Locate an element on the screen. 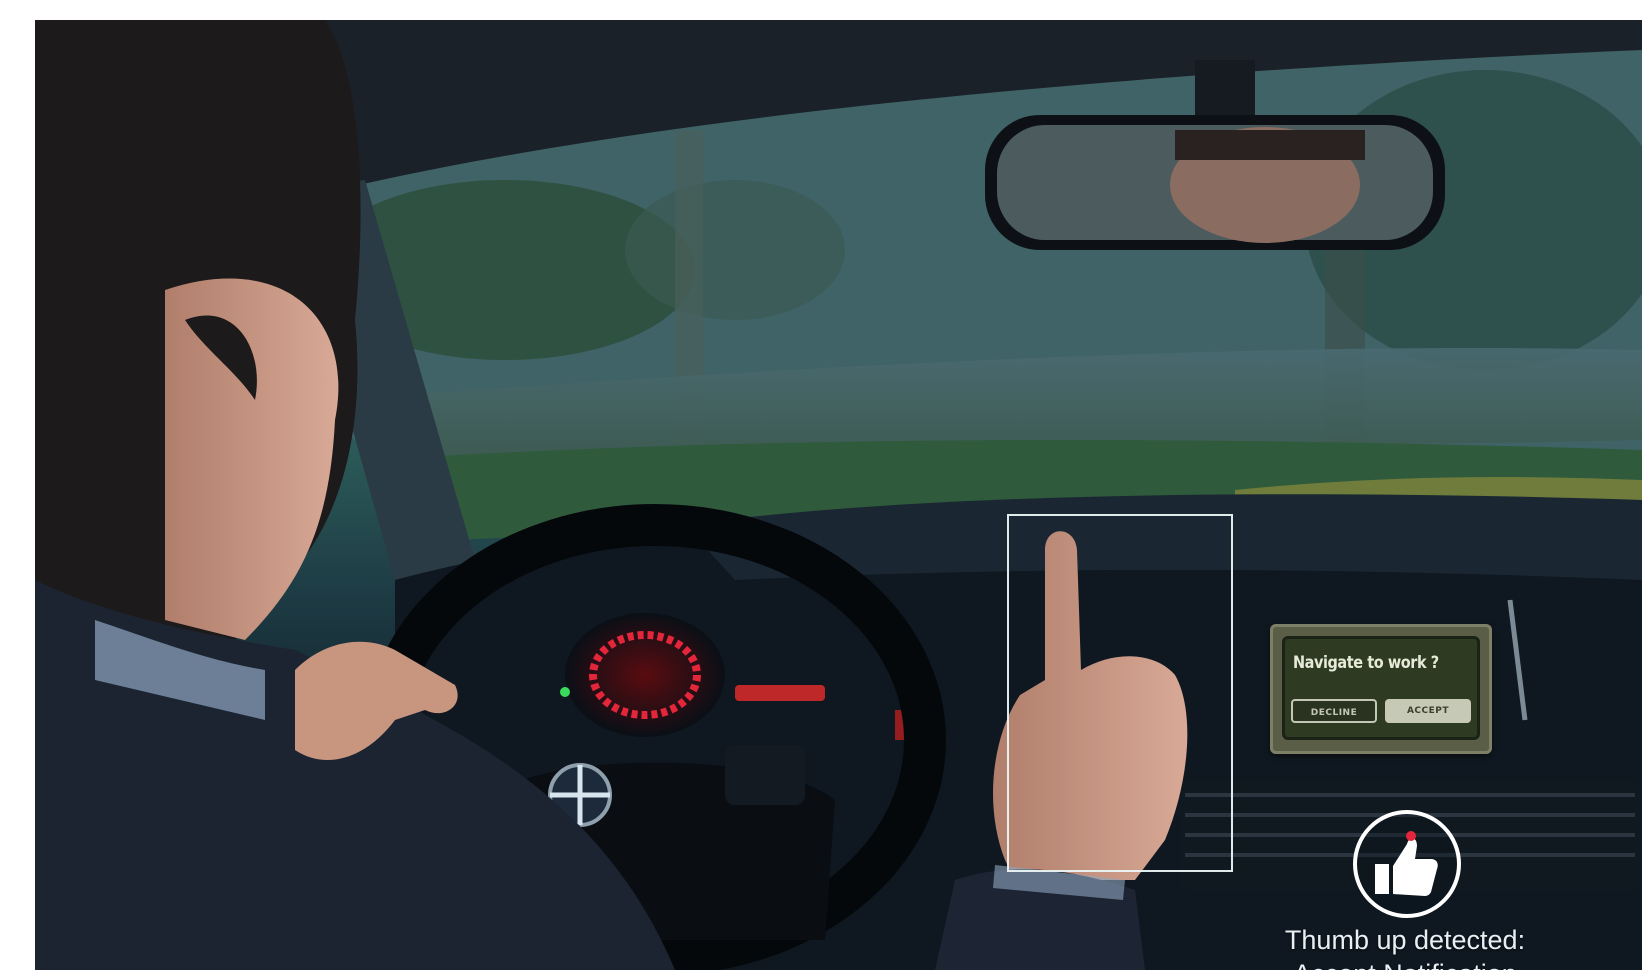 The width and height of the screenshot is (1642, 970). infotainment-screen: Navigate to work ? DECLINE ACCEPT is located at coordinates (1381, 689).